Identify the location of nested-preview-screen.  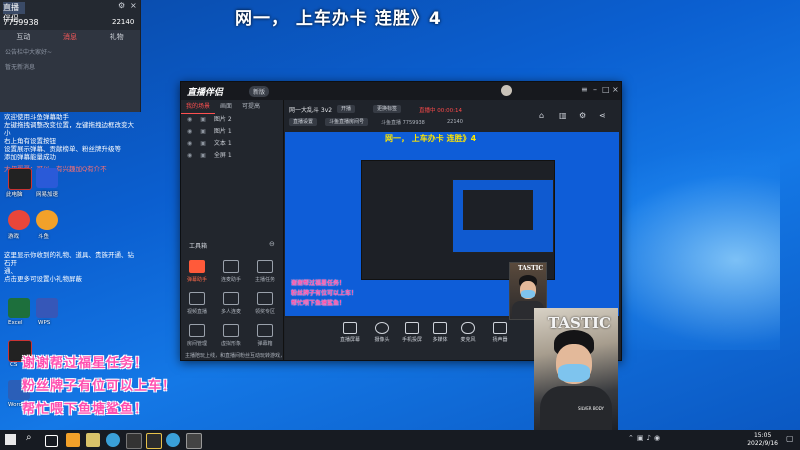
(503, 216).